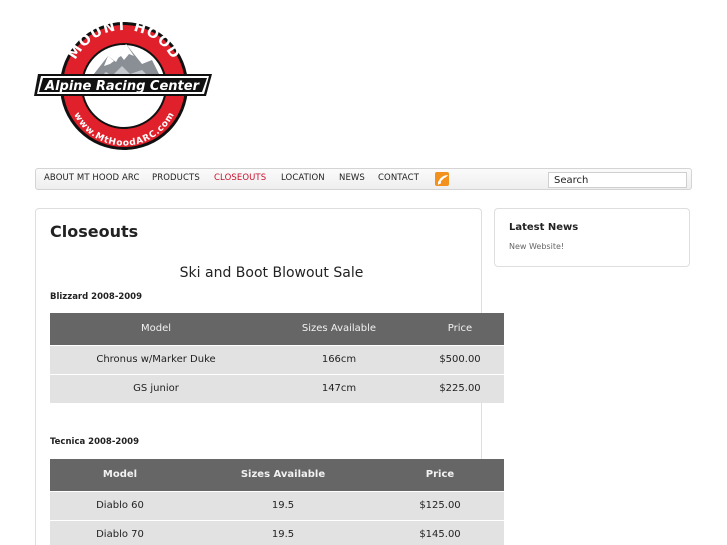 The image size is (727, 545). Describe the element at coordinates (592, 237) in the screenshot. I see `latest-news-widget: Latest News New Website!` at that location.